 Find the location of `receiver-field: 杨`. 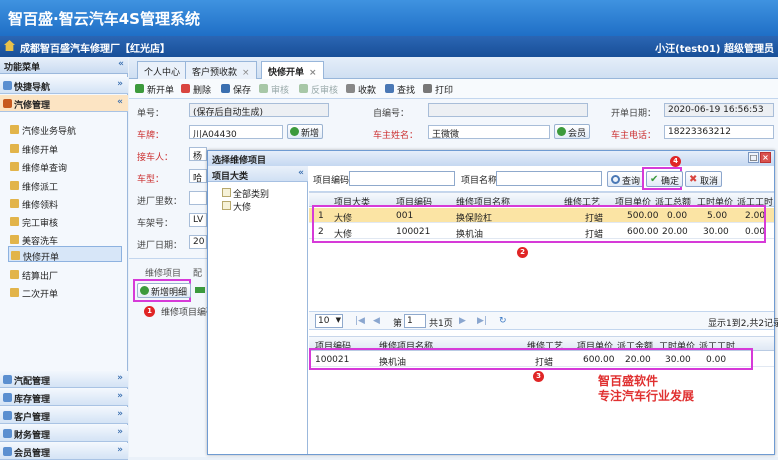

receiver-field: 杨 is located at coordinates (198, 154).